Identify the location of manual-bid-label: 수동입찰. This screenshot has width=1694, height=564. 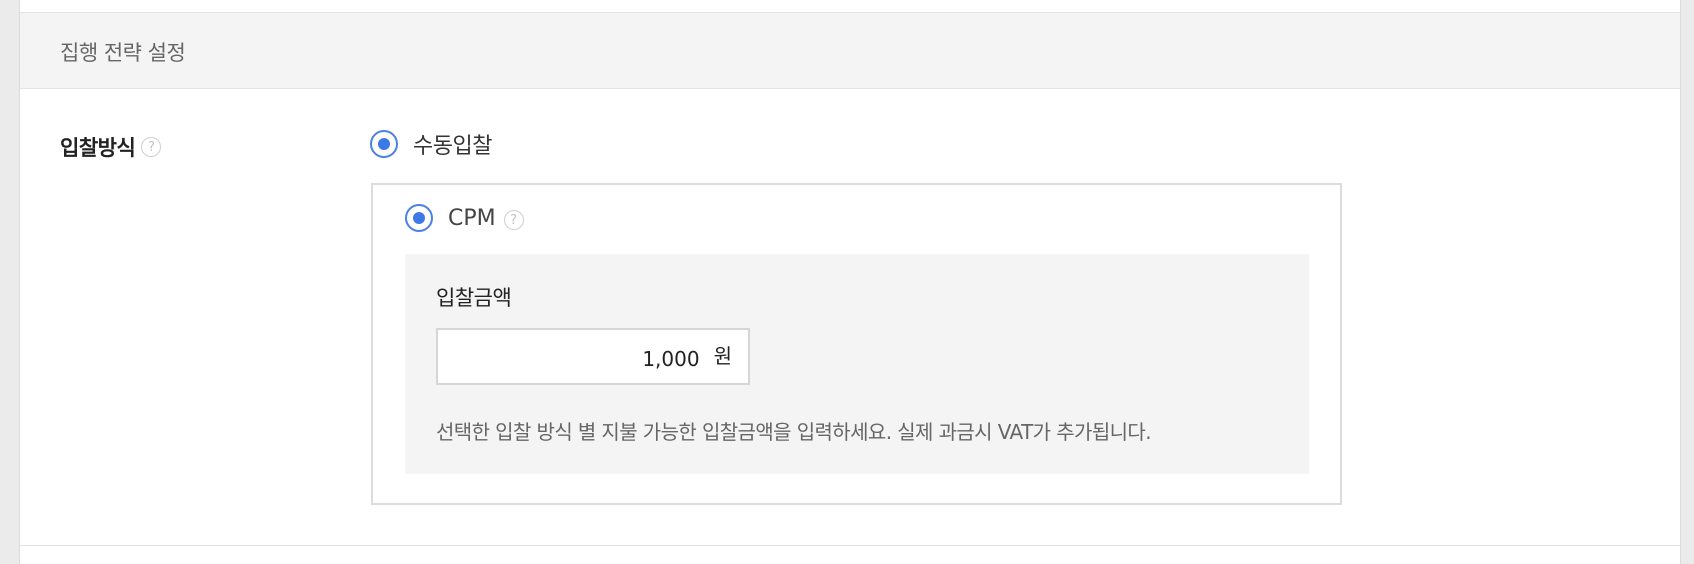
(452, 144).